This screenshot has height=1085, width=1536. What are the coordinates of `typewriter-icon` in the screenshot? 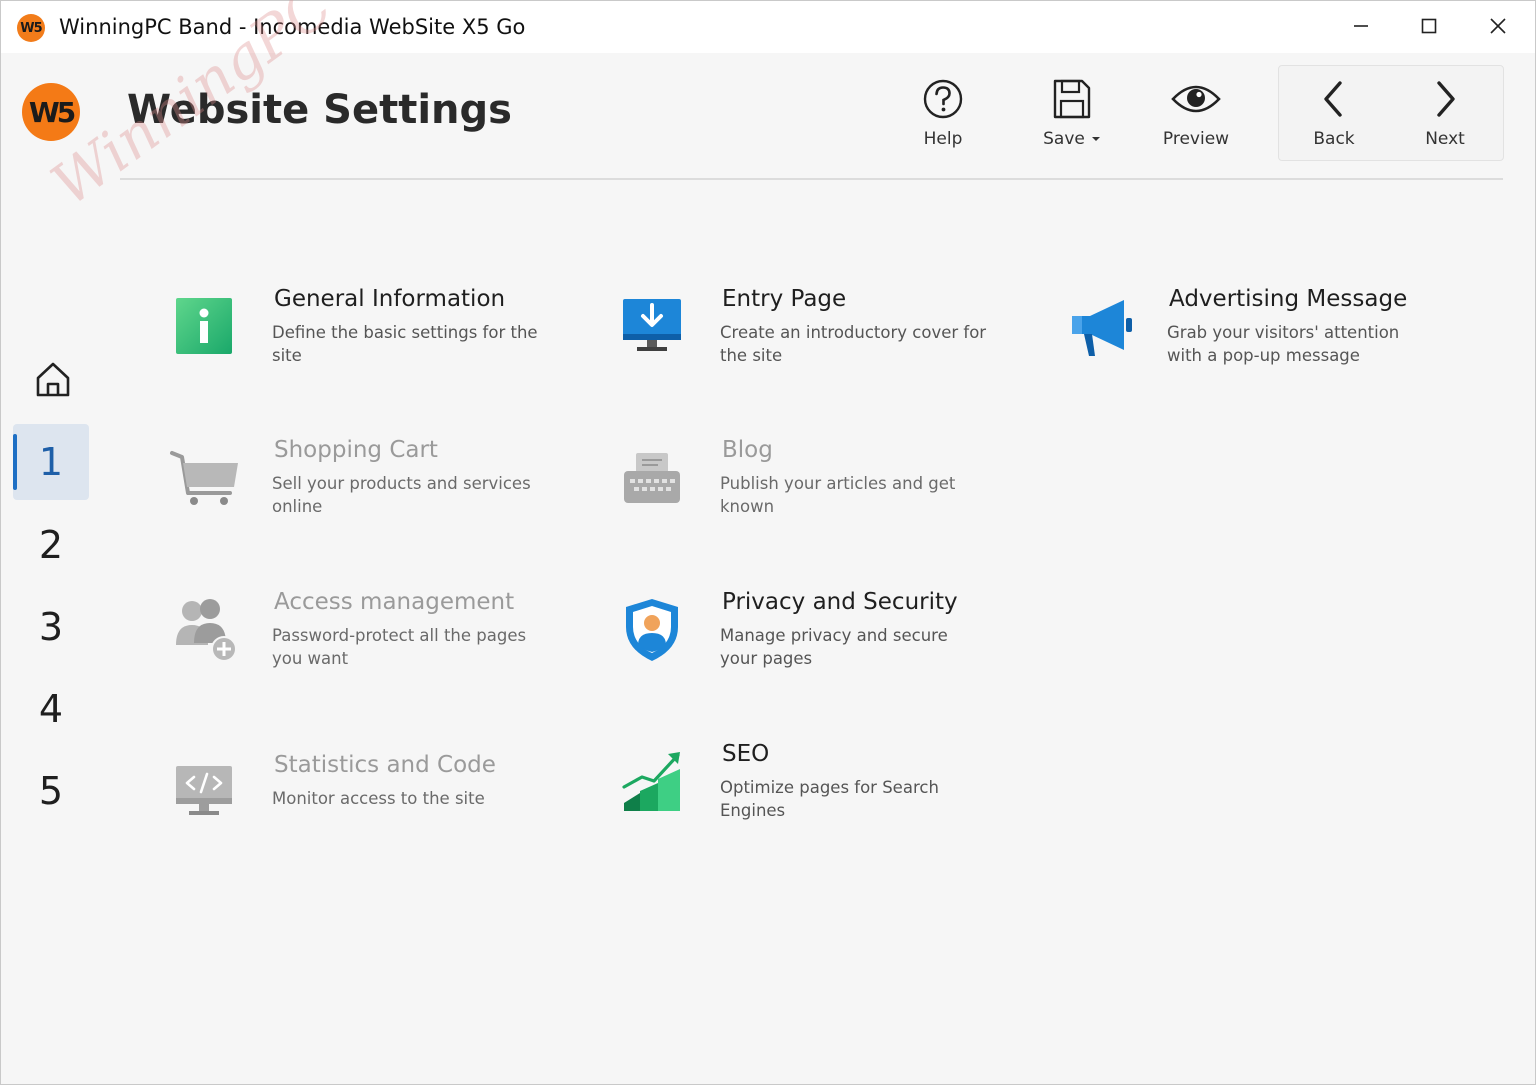 It's located at (652, 478).